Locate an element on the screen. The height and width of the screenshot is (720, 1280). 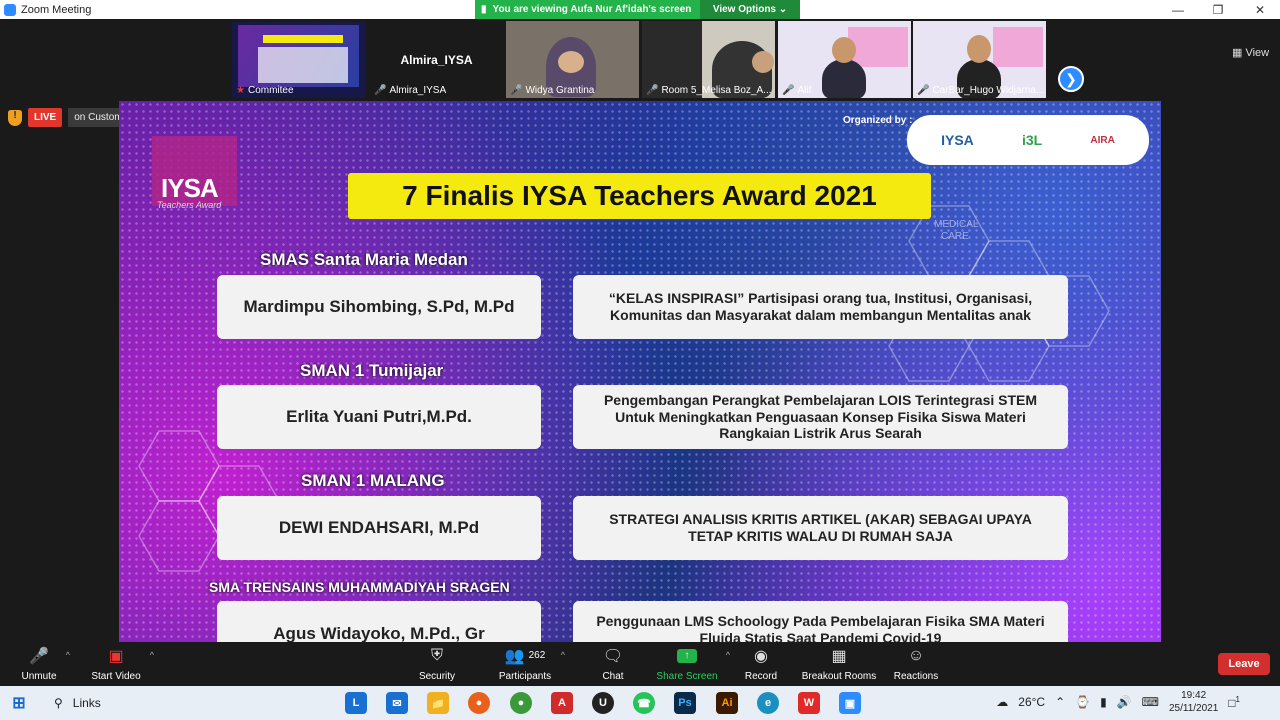
participant-tile: 🎤 Alif is located at coordinates (844, 59).